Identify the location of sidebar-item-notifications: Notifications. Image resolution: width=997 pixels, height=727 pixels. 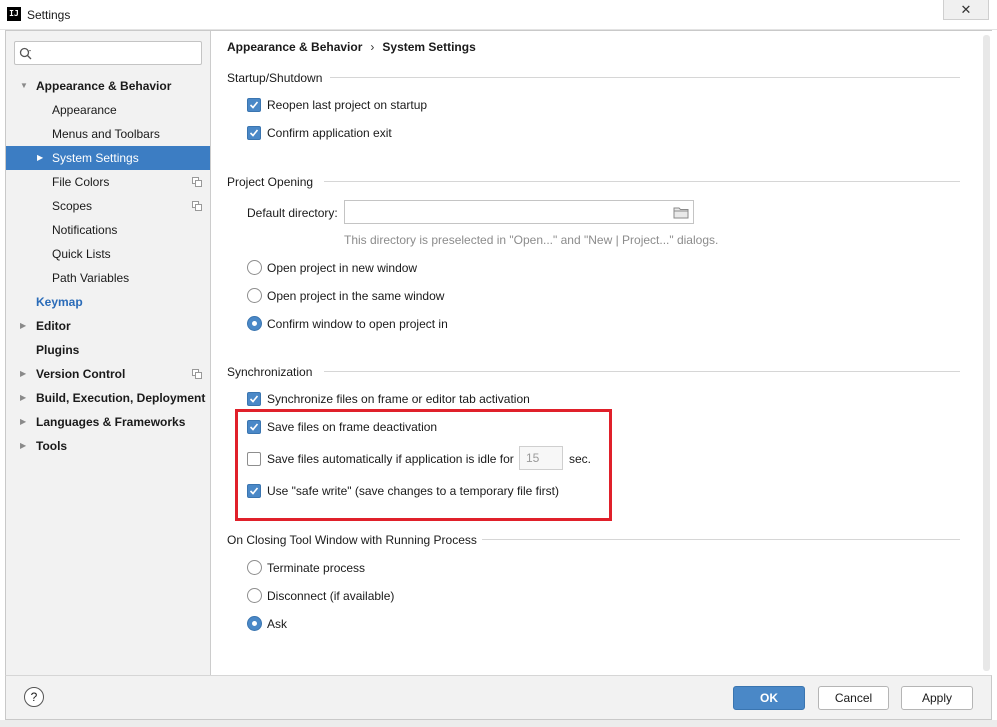
(108, 230).